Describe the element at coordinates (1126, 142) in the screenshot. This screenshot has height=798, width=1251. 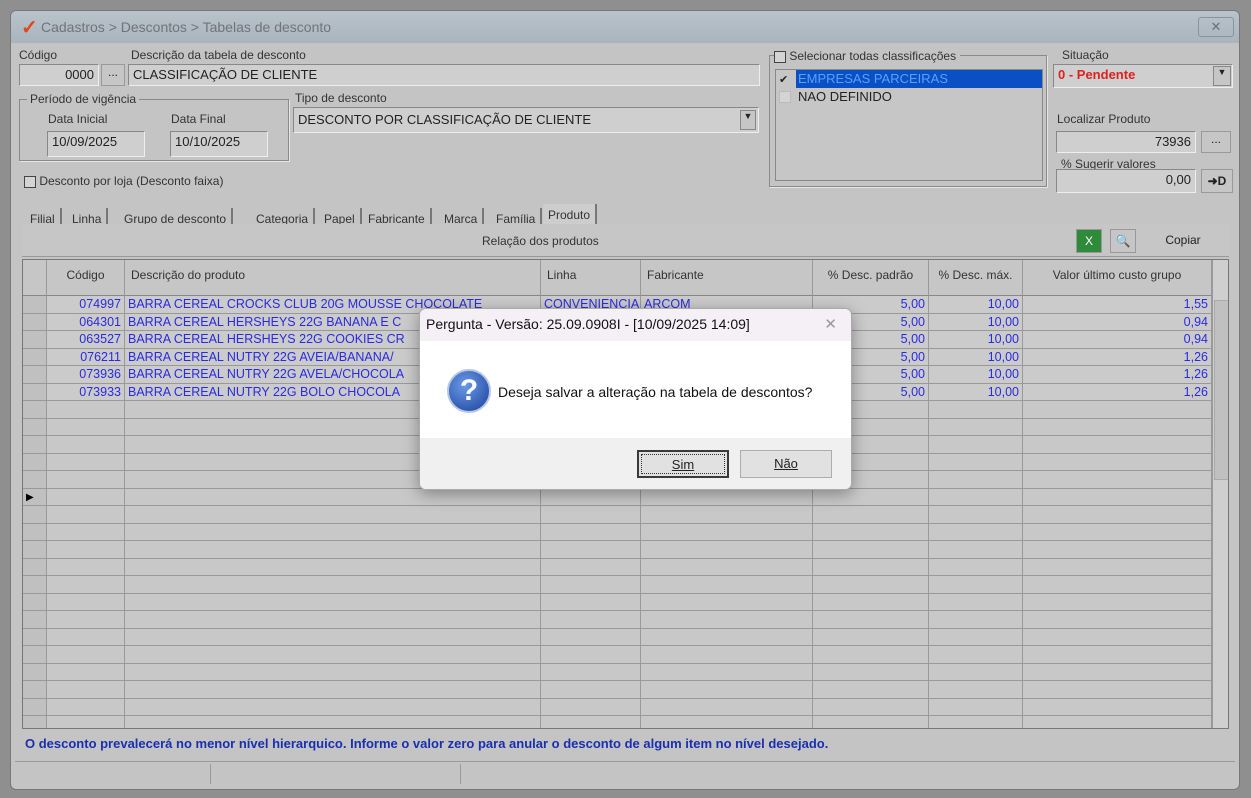
I see `localizar-field: 73936` at that location.